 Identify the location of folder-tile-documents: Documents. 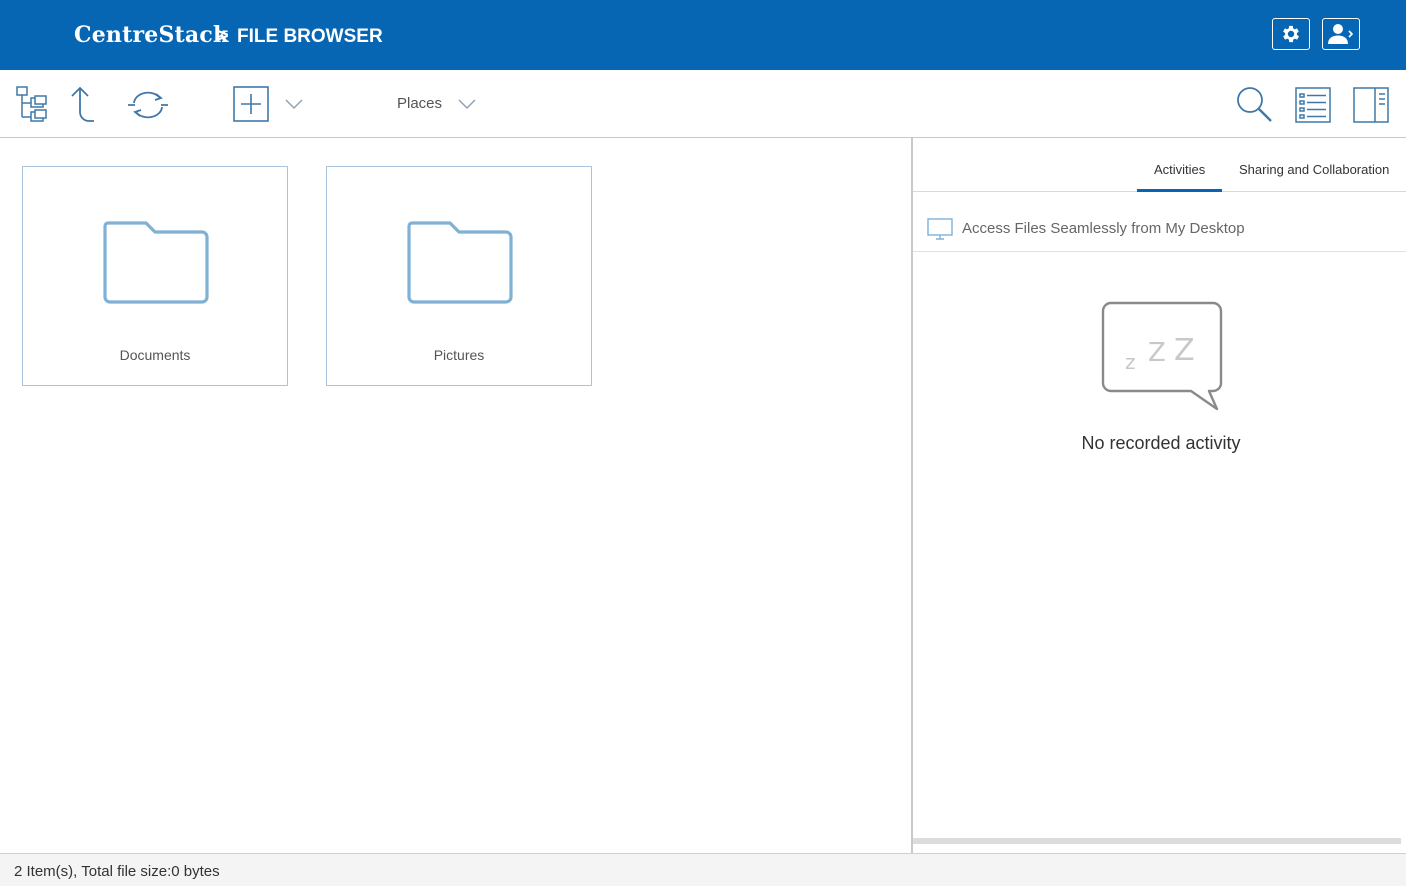
(155, 276).